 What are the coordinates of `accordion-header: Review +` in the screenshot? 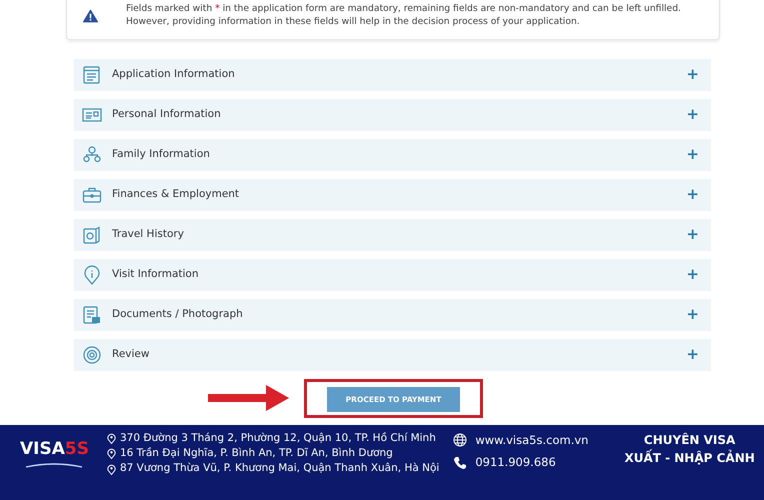 It's located at (392, 354).